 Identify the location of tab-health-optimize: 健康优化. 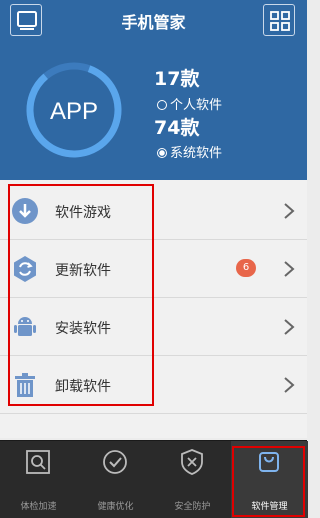
(115, 479).